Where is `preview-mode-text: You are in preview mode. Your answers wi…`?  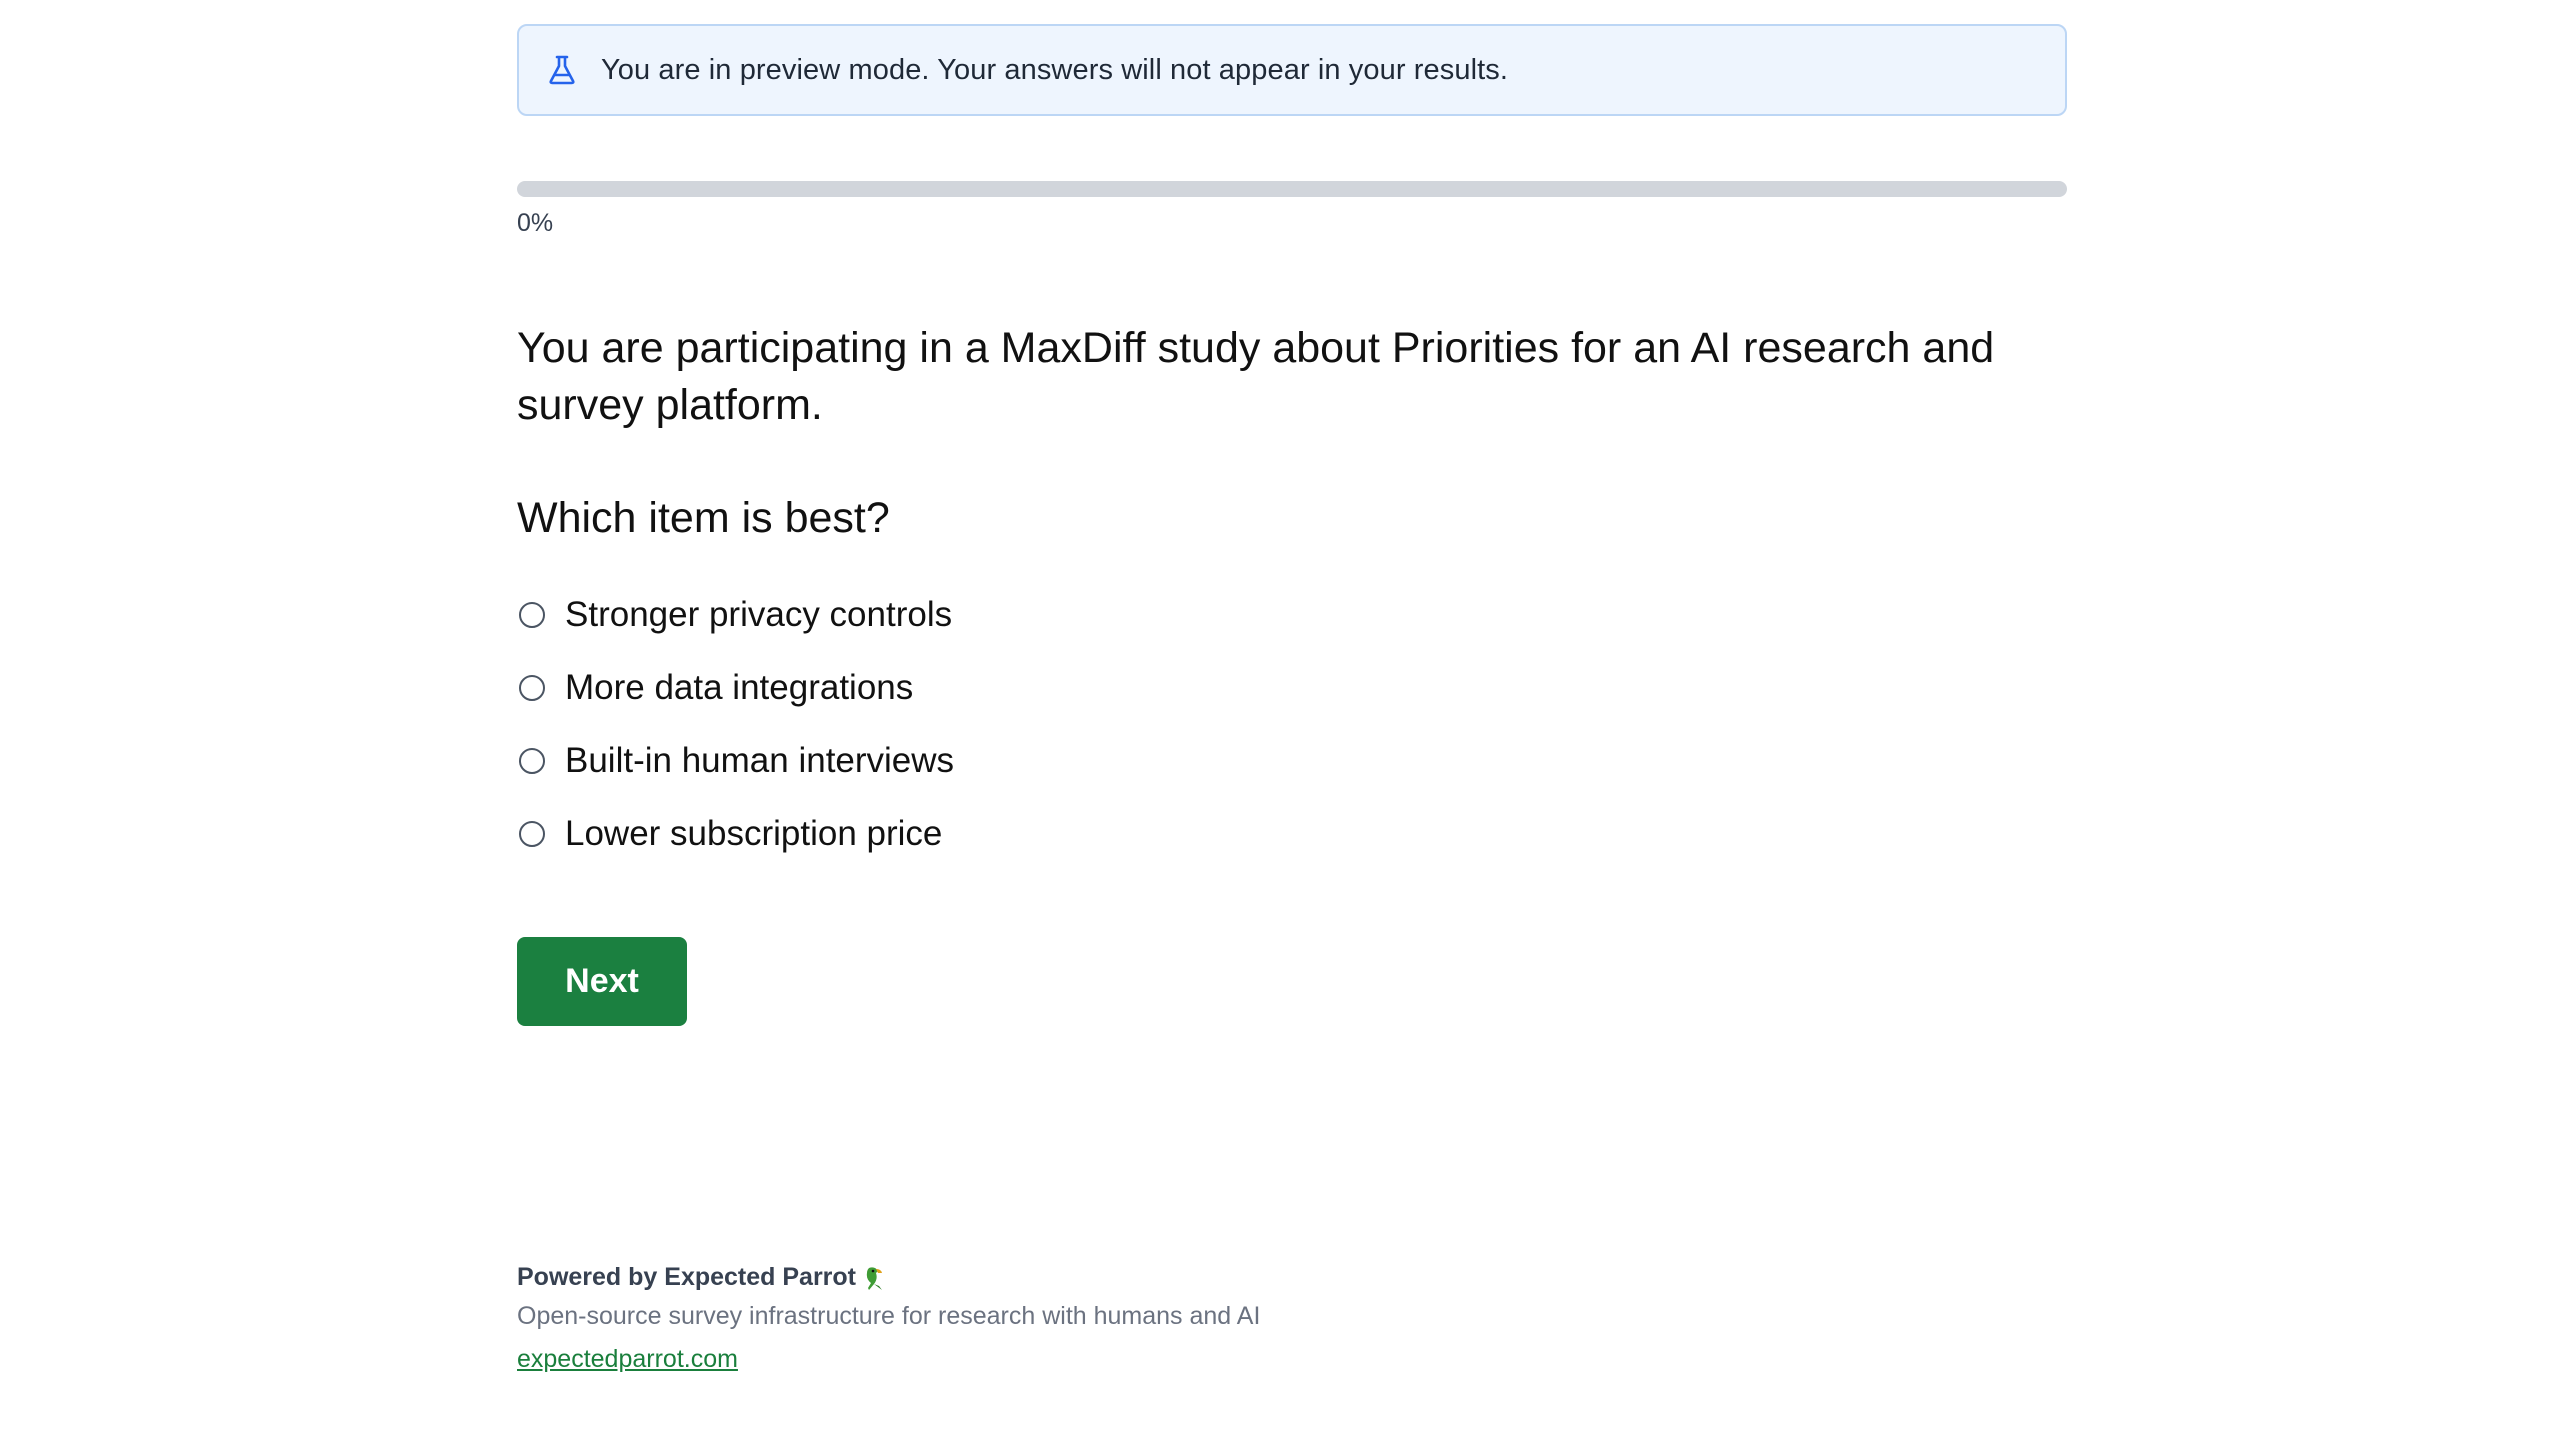
preview-mode-text: You are in preview mode. Your answers wi… is located at coordinates (1055, 69).